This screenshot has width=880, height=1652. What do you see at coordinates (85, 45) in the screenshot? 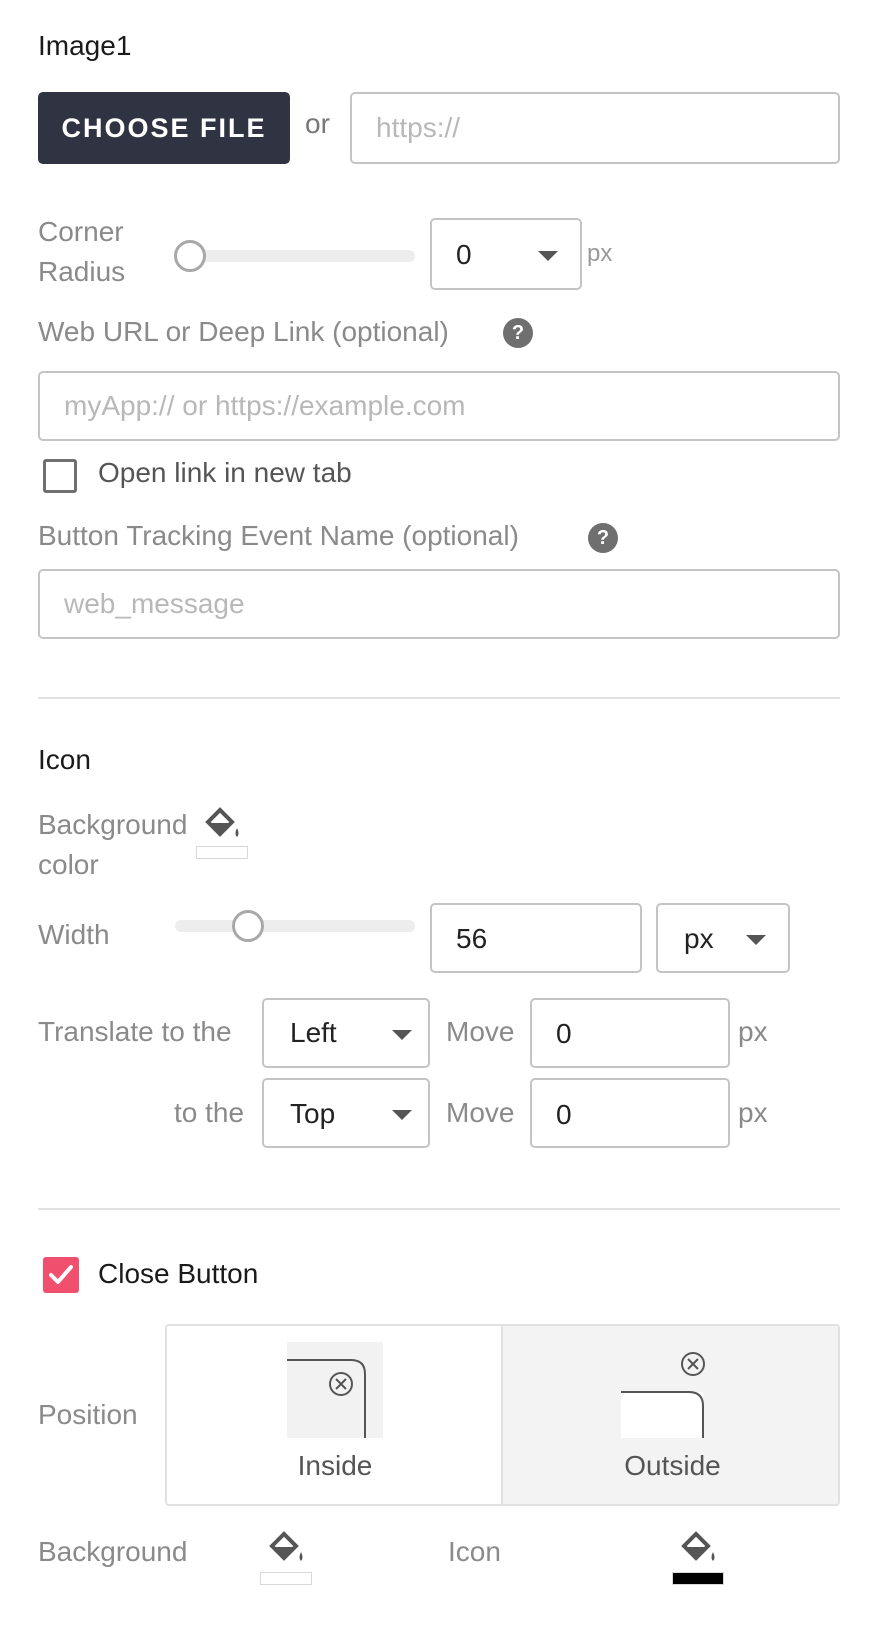
I see `image-section-title: Image1` at bounding box center [85, 45].